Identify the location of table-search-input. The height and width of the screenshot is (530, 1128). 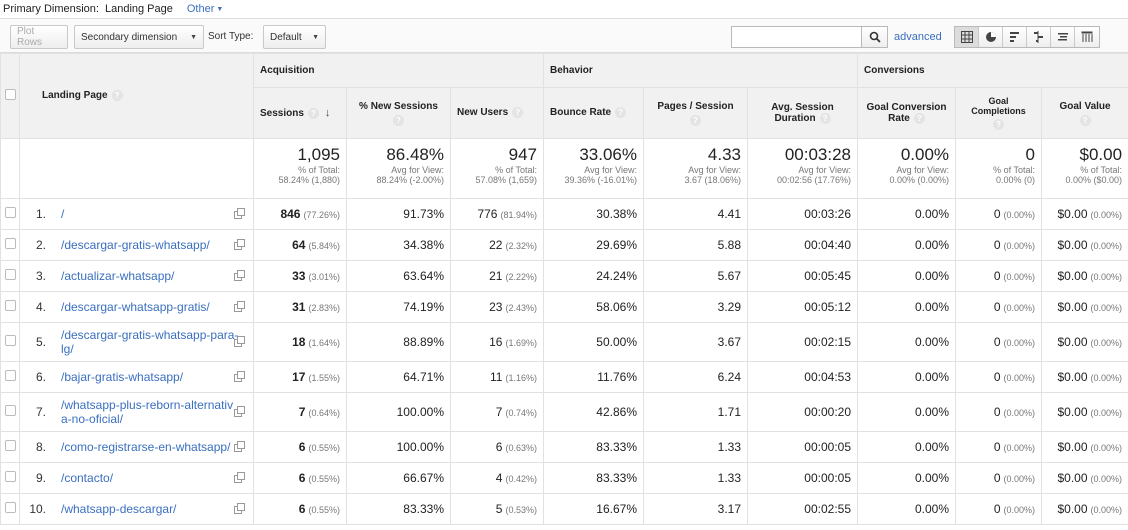
(796, 37).